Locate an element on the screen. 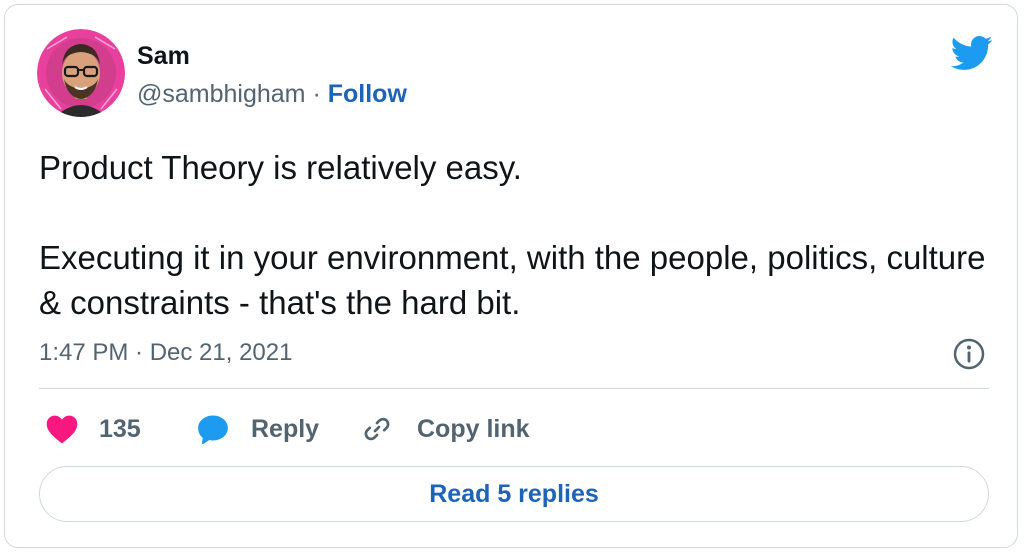 Image resolution: width=1024 pixels, height=553 pixels. speech-bubble-icon is located at coordinates (213, 430).